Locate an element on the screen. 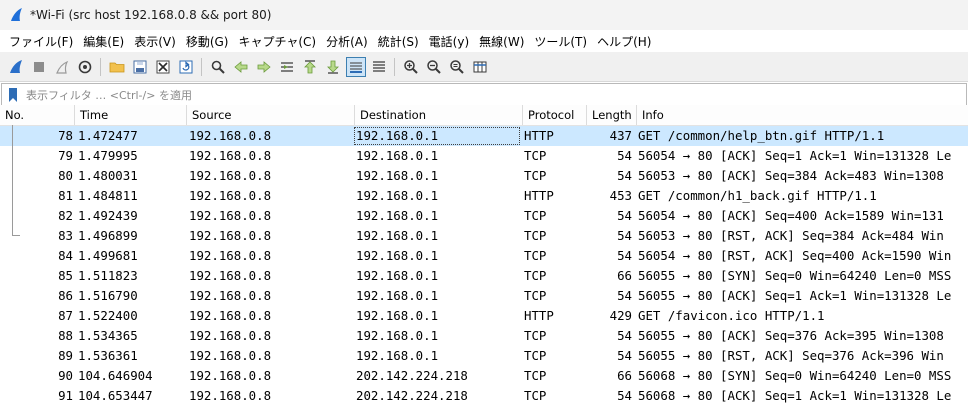  menu-tools: ツール(T) is located at coordinates (560, 41).